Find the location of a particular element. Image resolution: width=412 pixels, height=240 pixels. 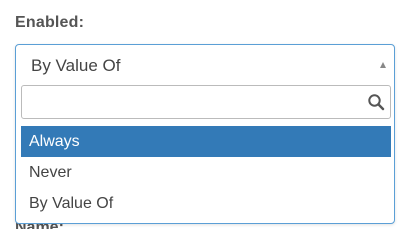

option-always: Always is located at coordinates (206, 141).